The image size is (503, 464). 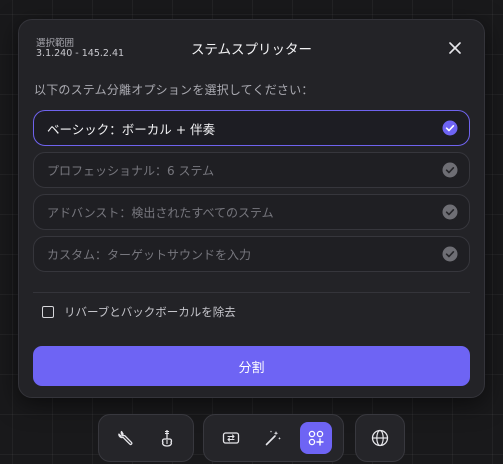 I want to click on toolbar-group-language, so click(x=380, y=438).